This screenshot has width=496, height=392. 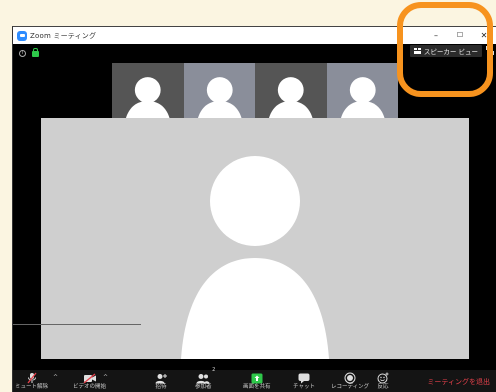 What do you see at coordinates (304, 378) in the screenshot?
I see `chat-bubble-icon` at bounding box center [304, 378].